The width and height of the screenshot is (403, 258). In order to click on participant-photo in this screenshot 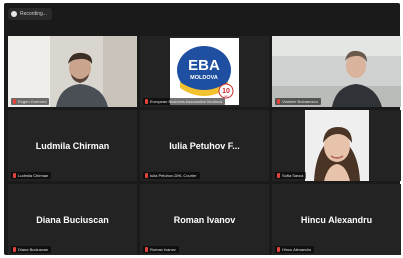, I will do `click(336, 145)`.